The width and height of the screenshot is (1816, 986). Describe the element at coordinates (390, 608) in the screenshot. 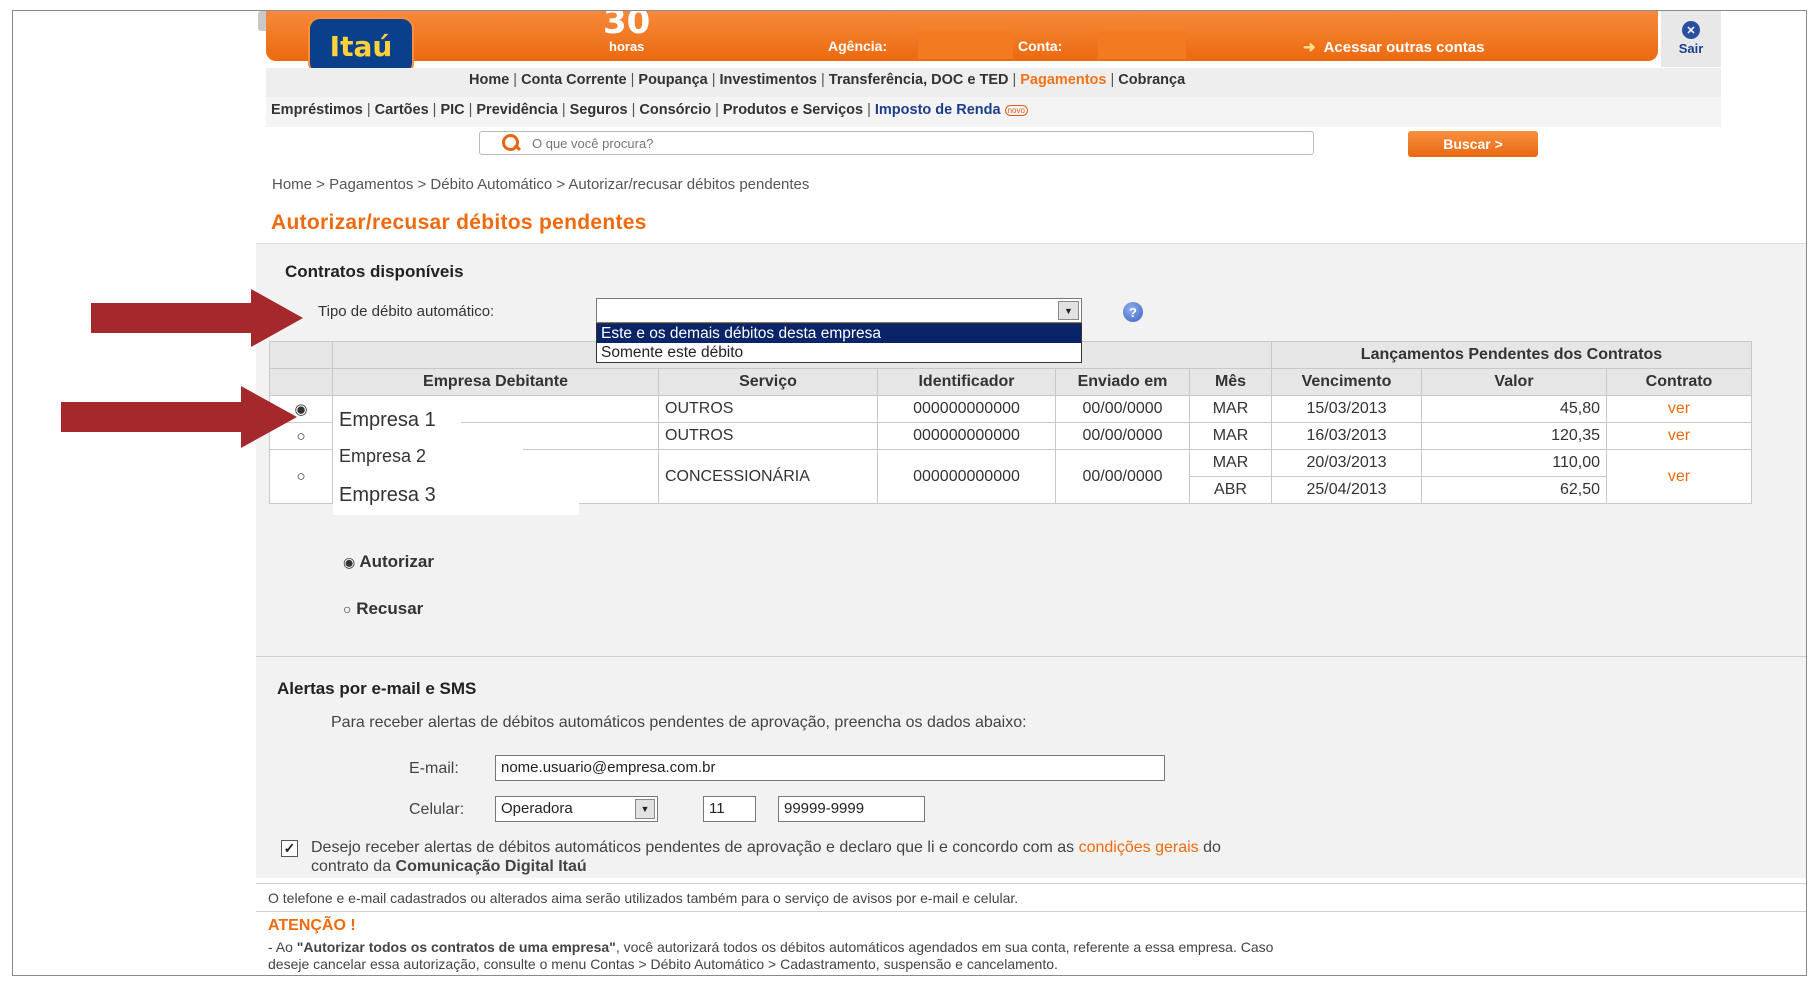

I see `recusar-label: Recusar` at that location.